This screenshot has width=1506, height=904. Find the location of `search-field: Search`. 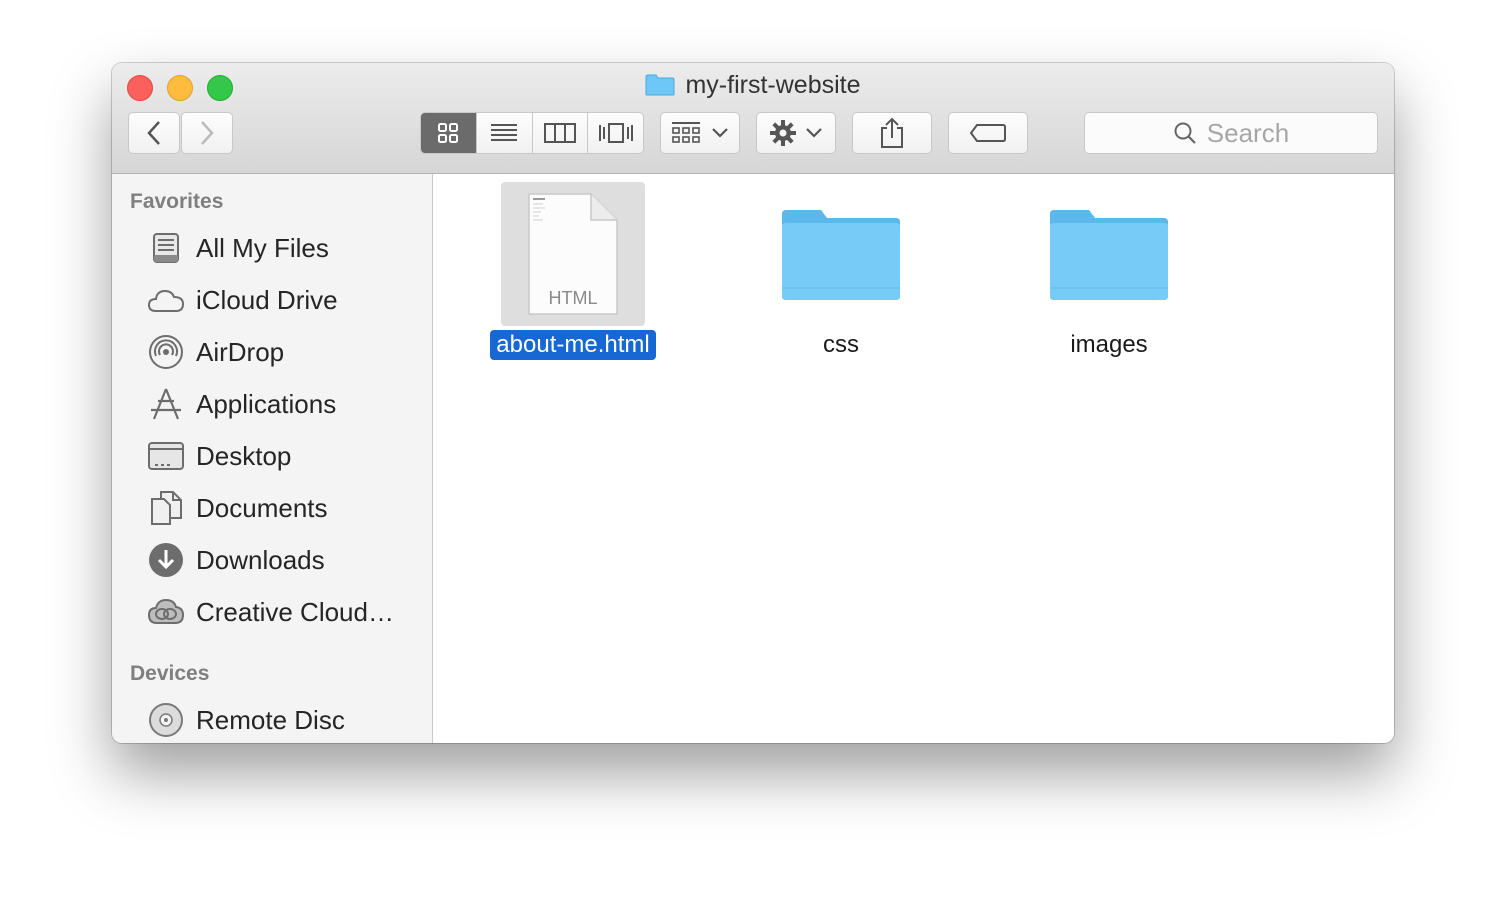

search-field: Search is located at coordinates (1231, 133).